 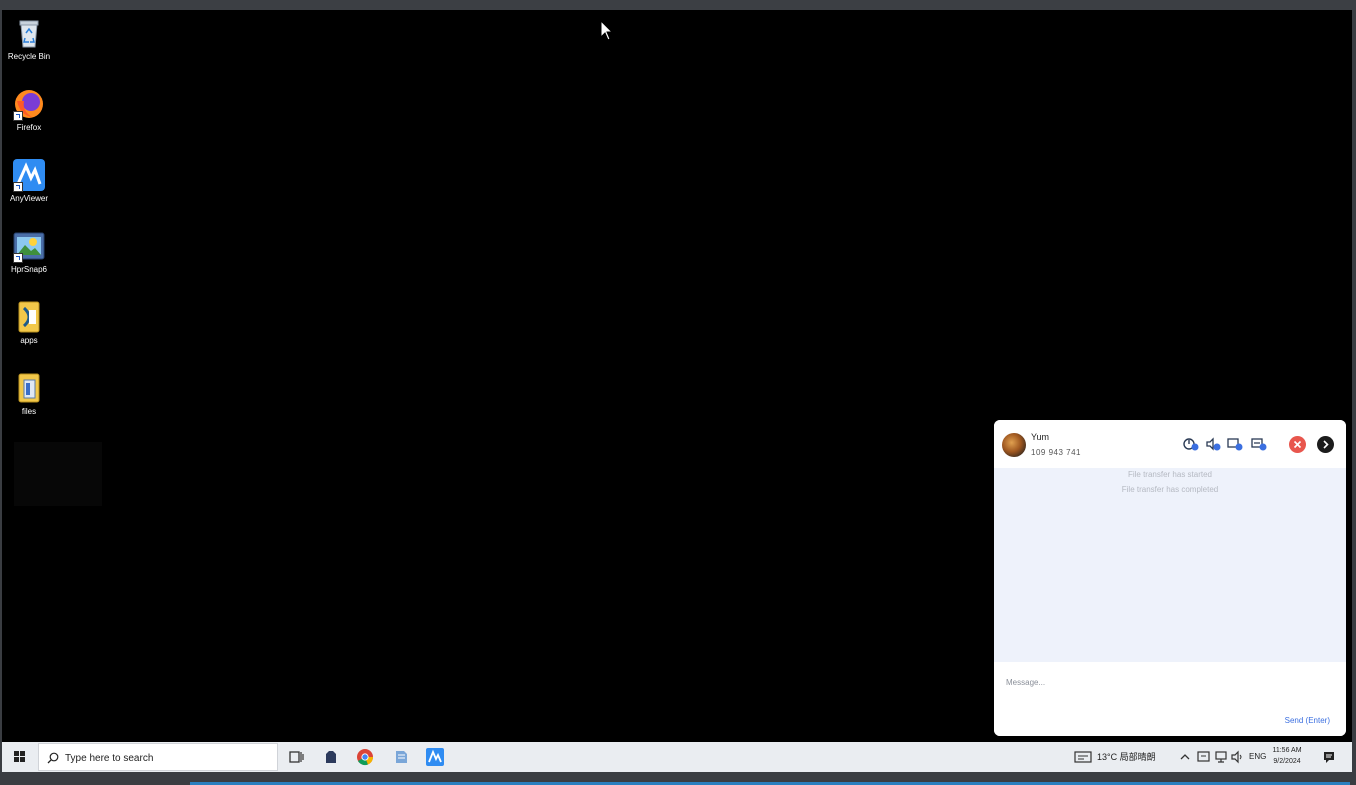 What do you see at coordinates (165, 758) in the screenshot?
I see `search-input` at bounding box center [165, 758].